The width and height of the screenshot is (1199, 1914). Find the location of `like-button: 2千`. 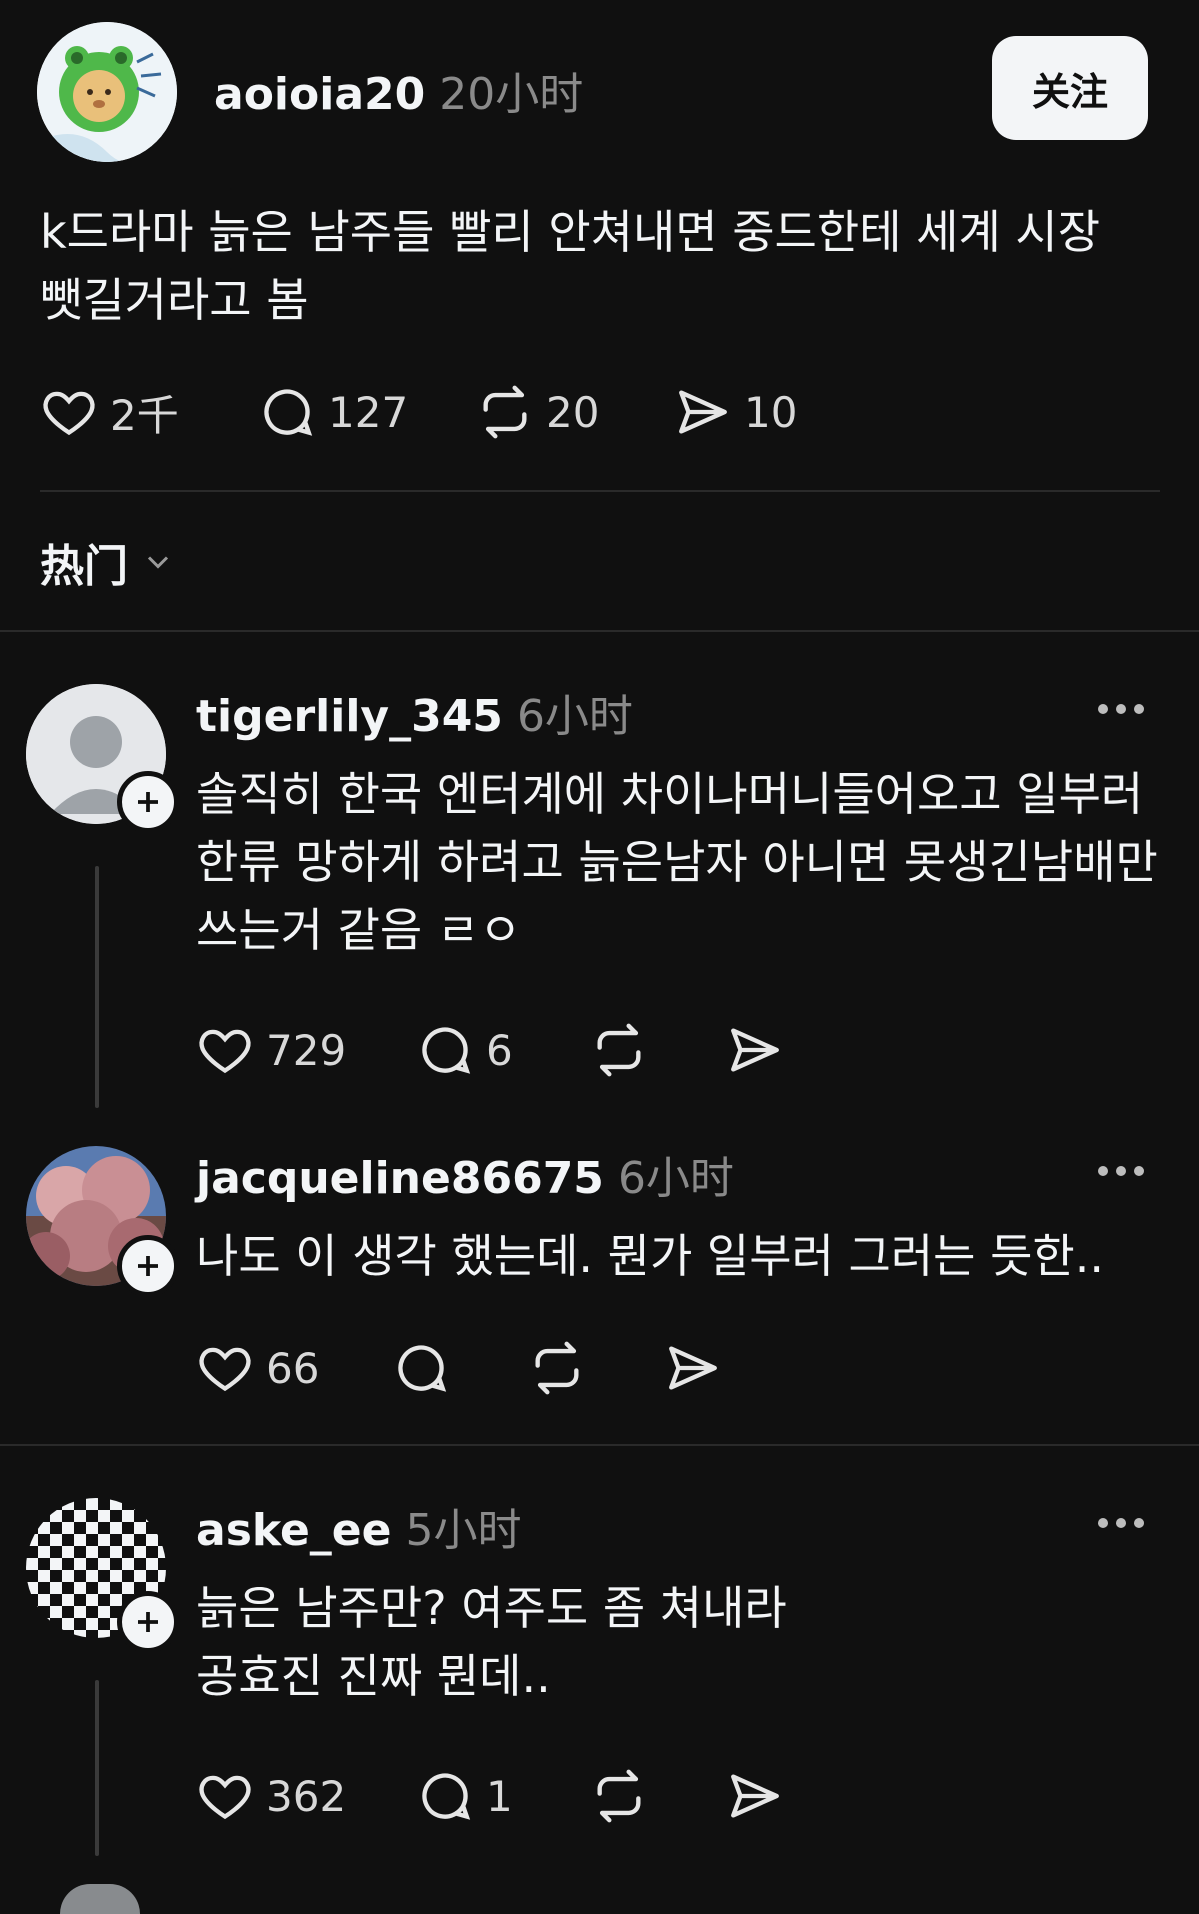

like-button: 2千 is located at coordinates (149, 412).